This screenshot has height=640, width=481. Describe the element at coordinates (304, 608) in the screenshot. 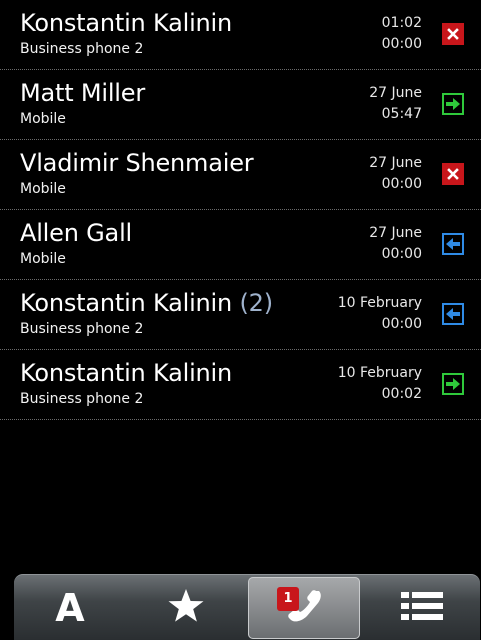

I see `tab-calls: 1` at that location.